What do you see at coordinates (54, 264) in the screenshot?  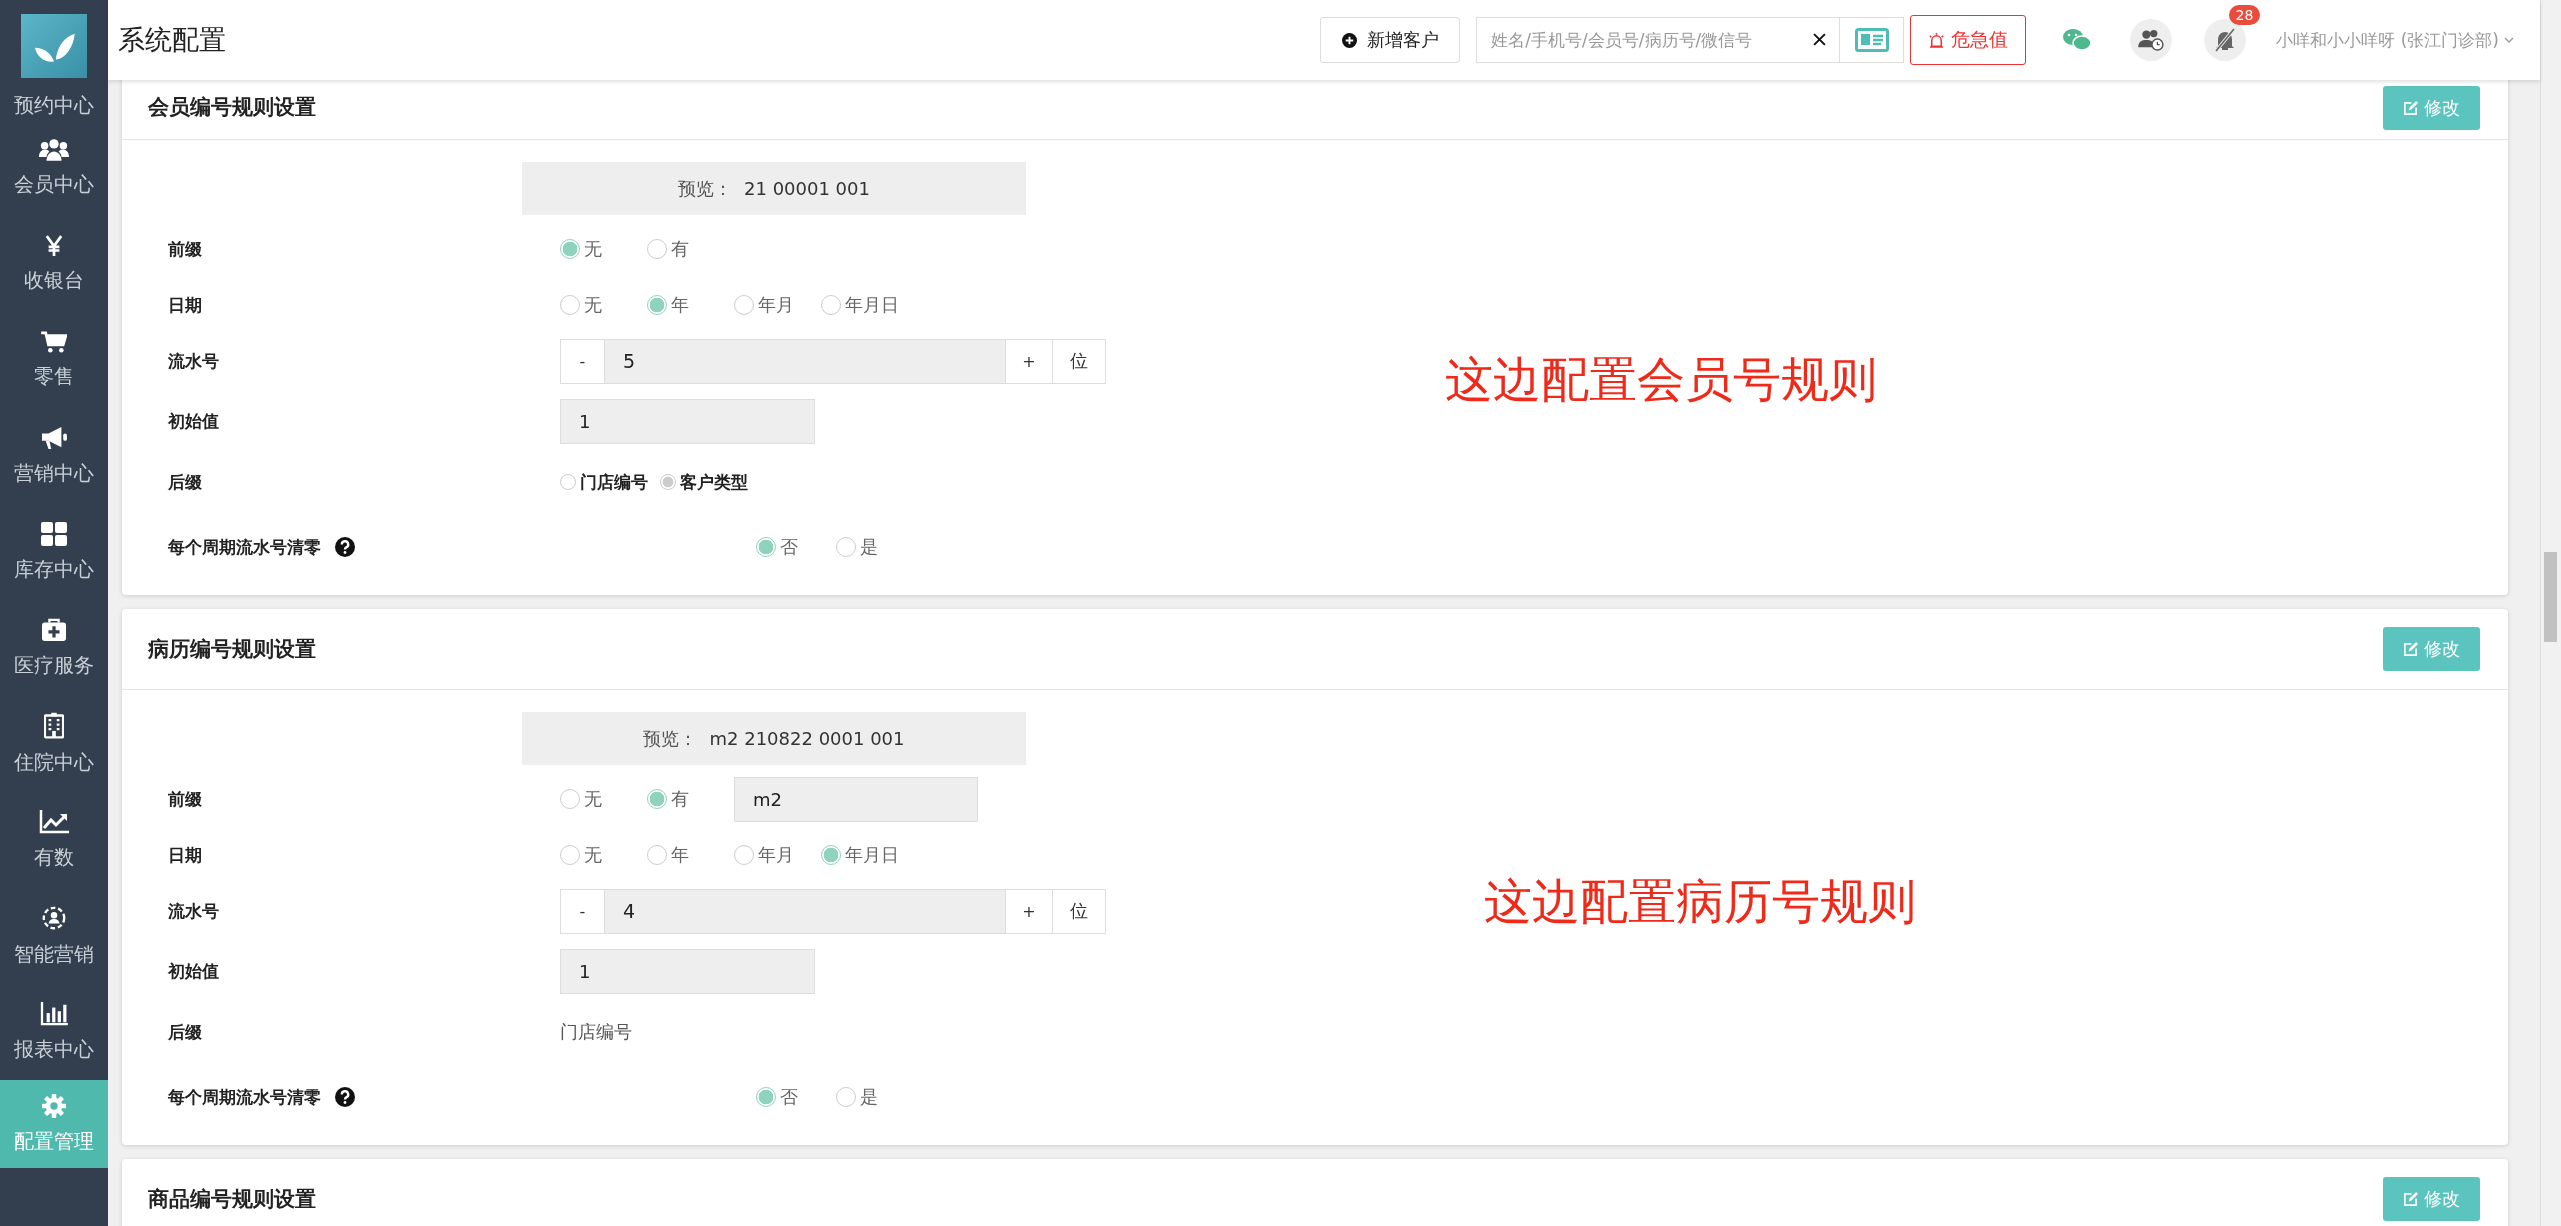 I see `sidebar-item: 收银台` at bounding box center [54, 264].